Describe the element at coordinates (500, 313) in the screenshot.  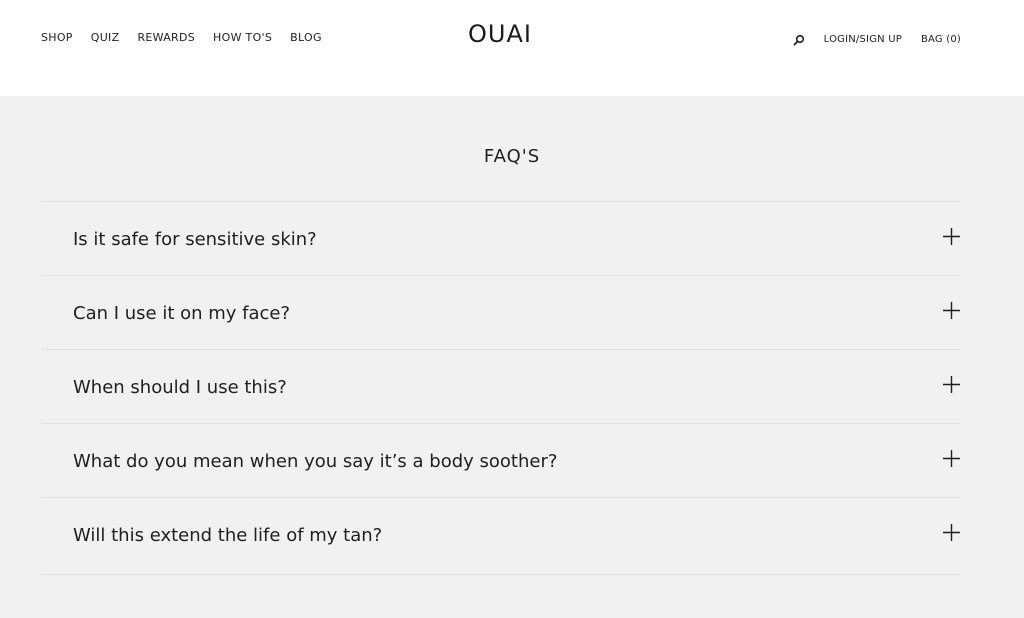
I see `faq-item: Can I use it on my face?` at that location.